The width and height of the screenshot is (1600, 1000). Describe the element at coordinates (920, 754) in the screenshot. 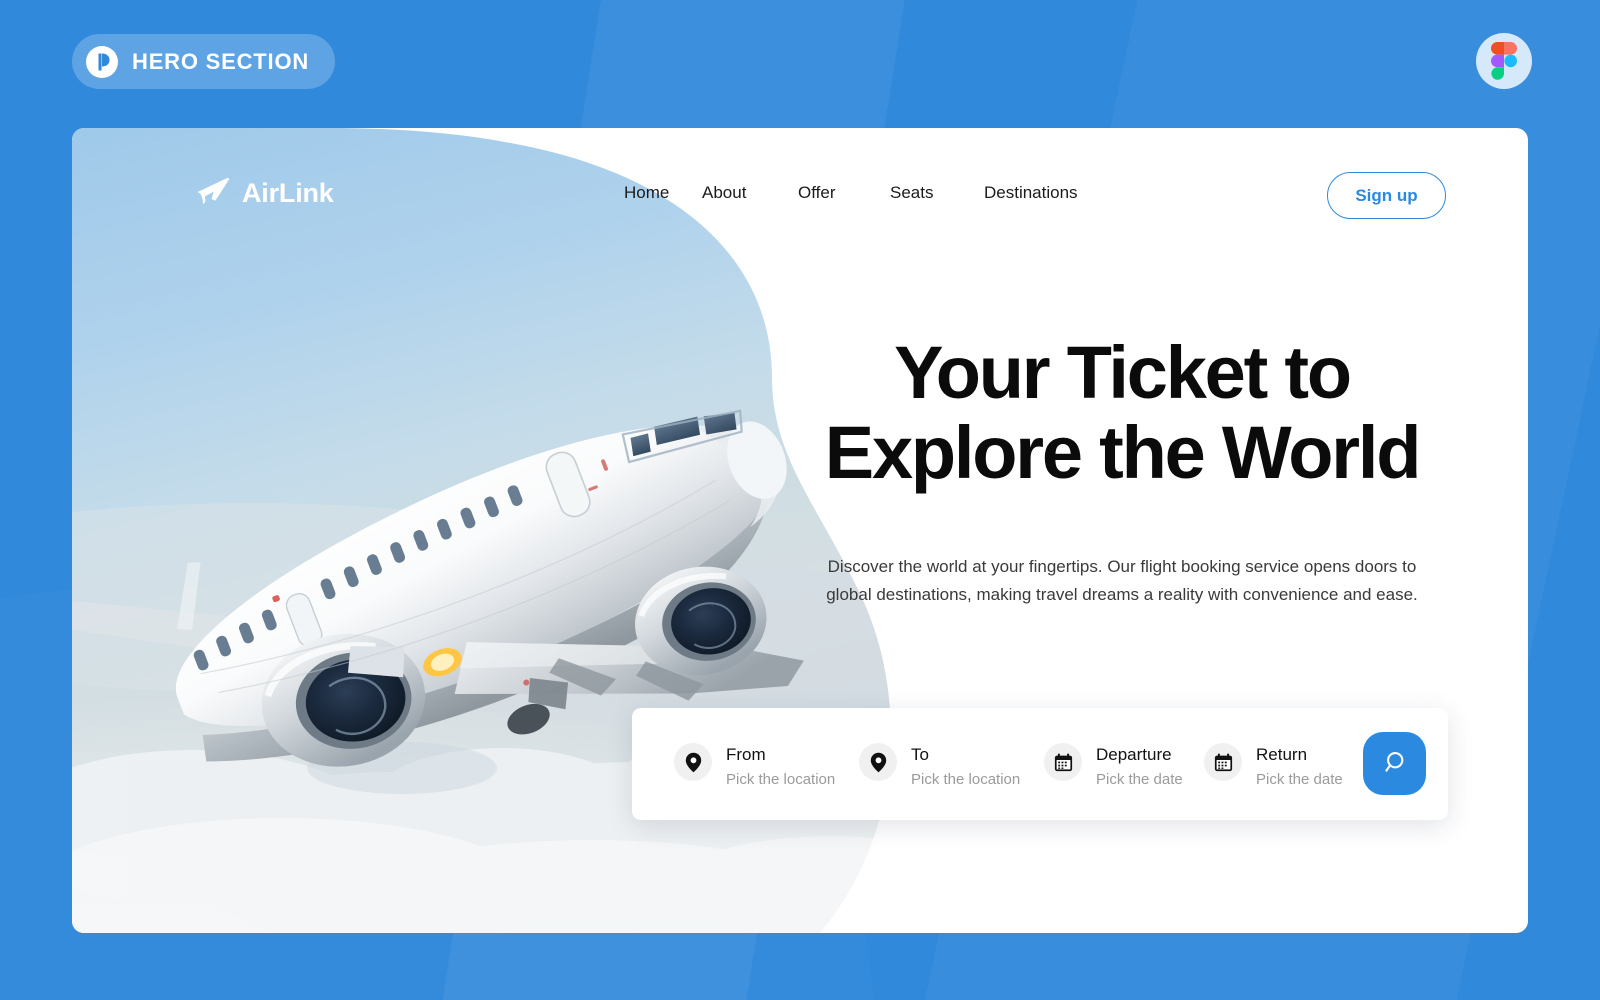

I see `search-field-label: To` at that location.